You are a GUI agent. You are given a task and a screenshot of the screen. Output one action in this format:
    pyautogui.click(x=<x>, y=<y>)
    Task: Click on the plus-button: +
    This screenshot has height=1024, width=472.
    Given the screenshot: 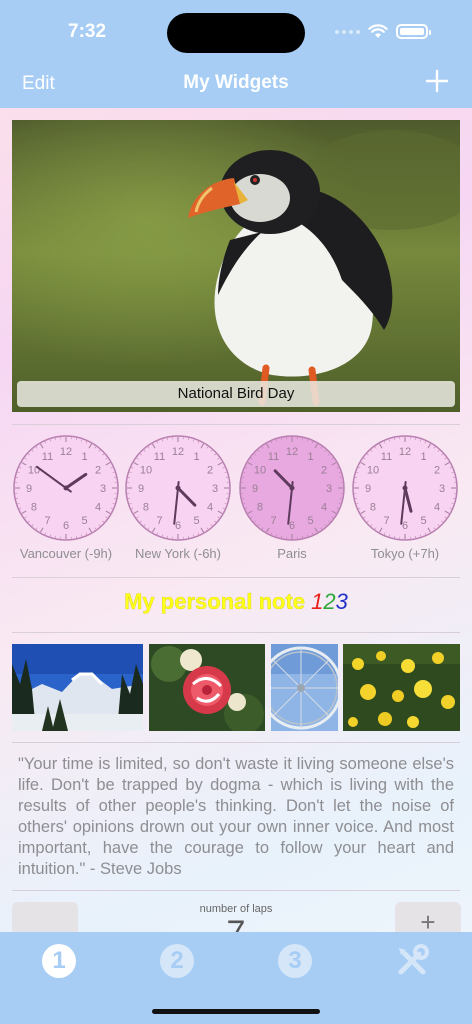 What is the action you would take?
    pyautogui.click(x=428, y=917)
    